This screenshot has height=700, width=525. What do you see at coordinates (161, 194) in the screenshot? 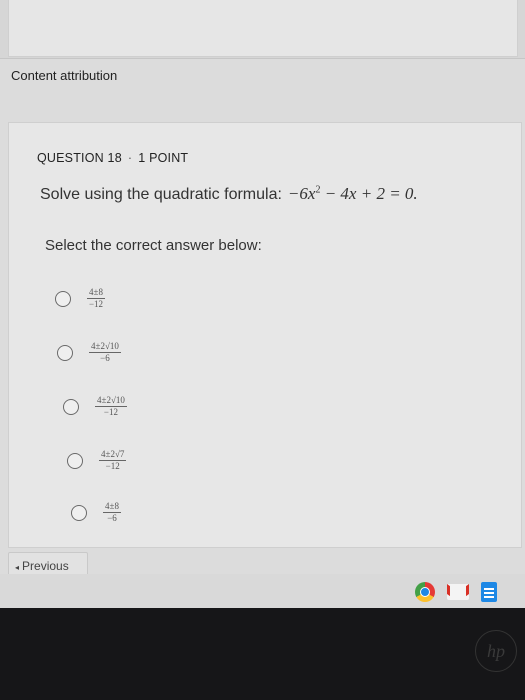
I see `prompt-text: Solve using the quadratic formula:` at bounding box center [161, 194].